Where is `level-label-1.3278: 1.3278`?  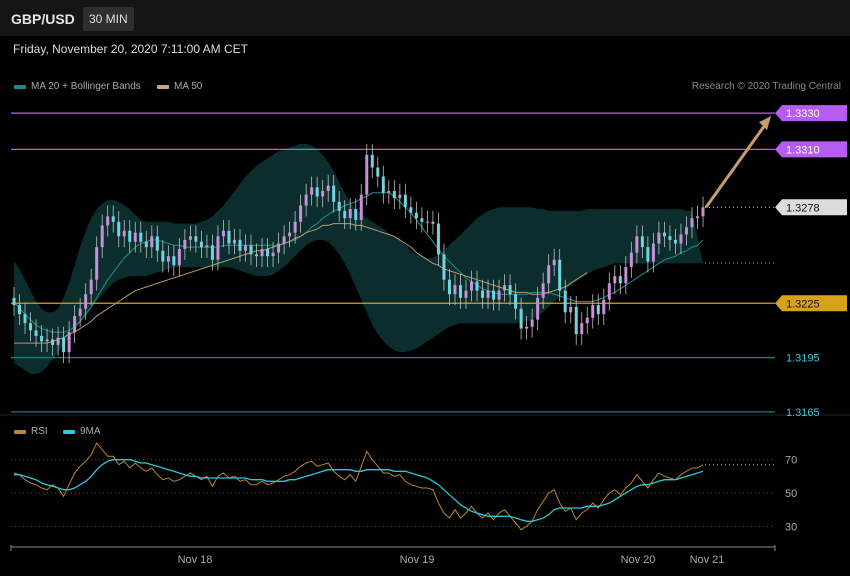
level-label-1.3278: 1.3278 is located at coordinates (803, 208).